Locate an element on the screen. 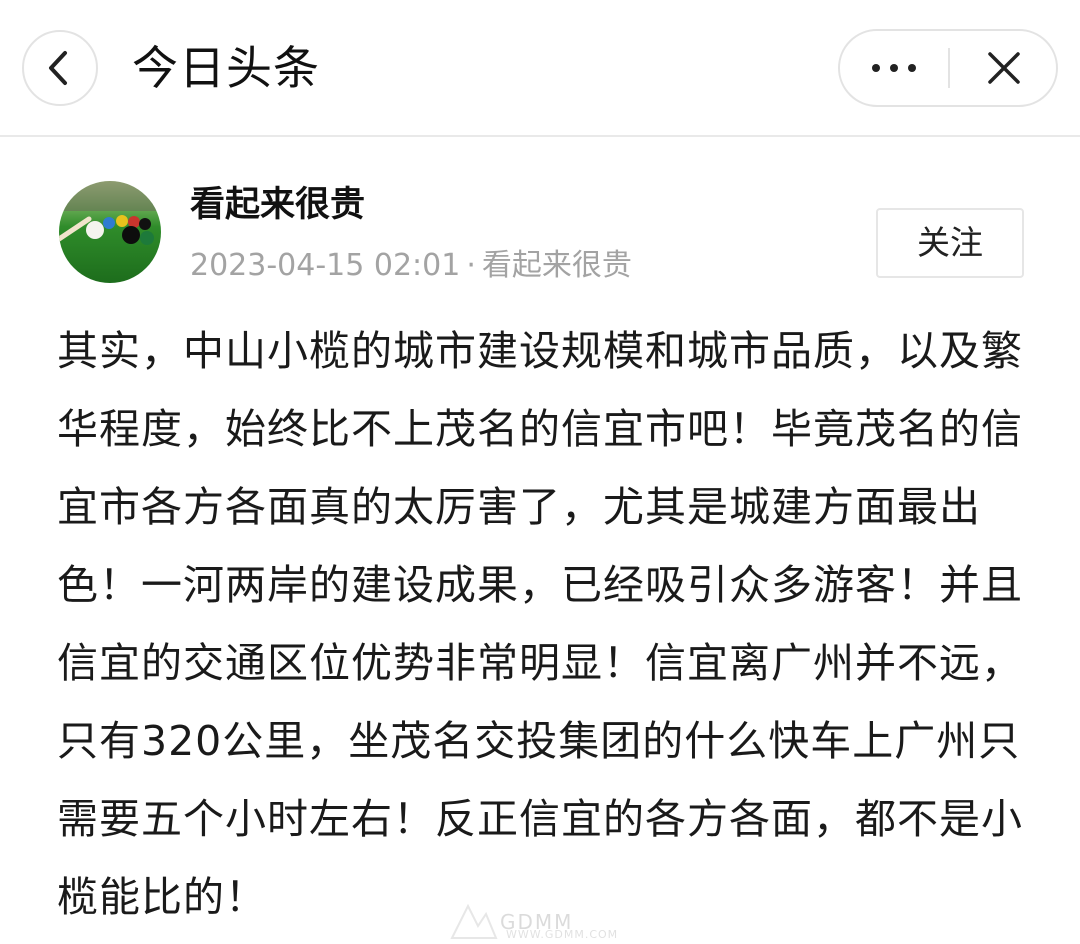 This screenshot has width=1080, height=944. post-source: 看起来很贵 is located at coordinates (557, 265).